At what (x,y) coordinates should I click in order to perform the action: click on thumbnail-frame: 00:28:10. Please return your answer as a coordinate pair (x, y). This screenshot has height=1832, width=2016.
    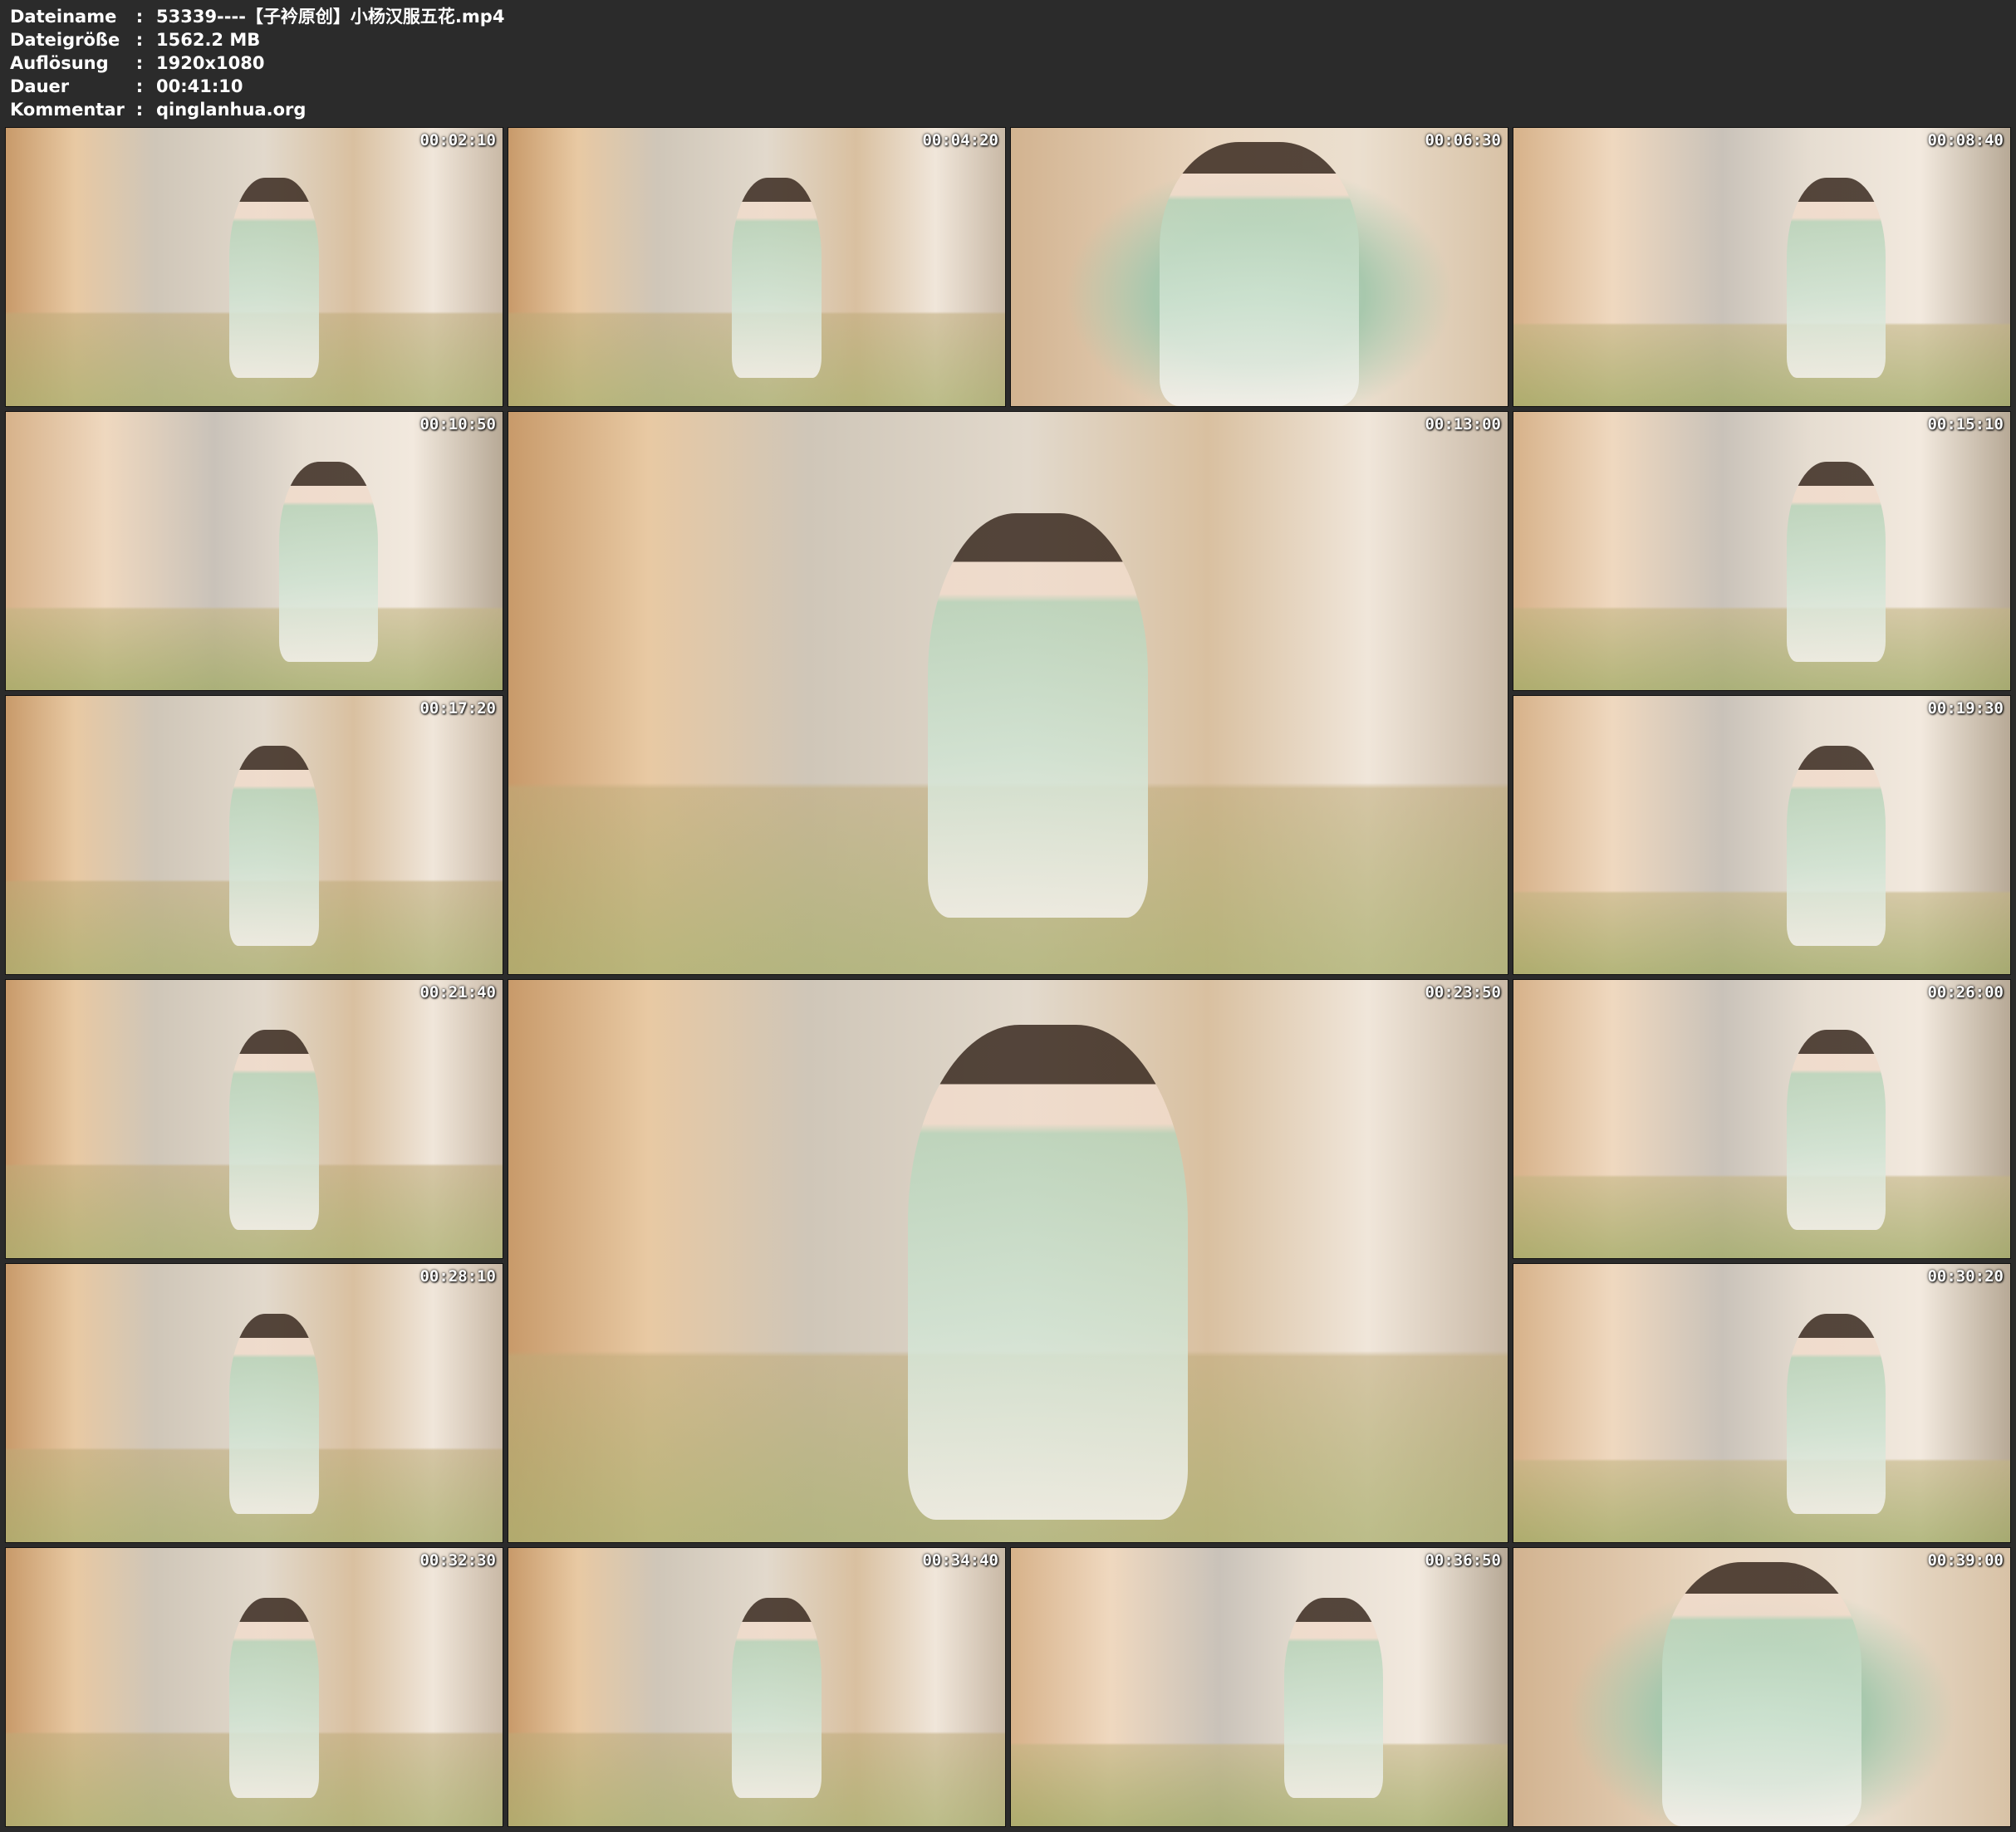
    Looking at the image, I should click on (254, 1403).